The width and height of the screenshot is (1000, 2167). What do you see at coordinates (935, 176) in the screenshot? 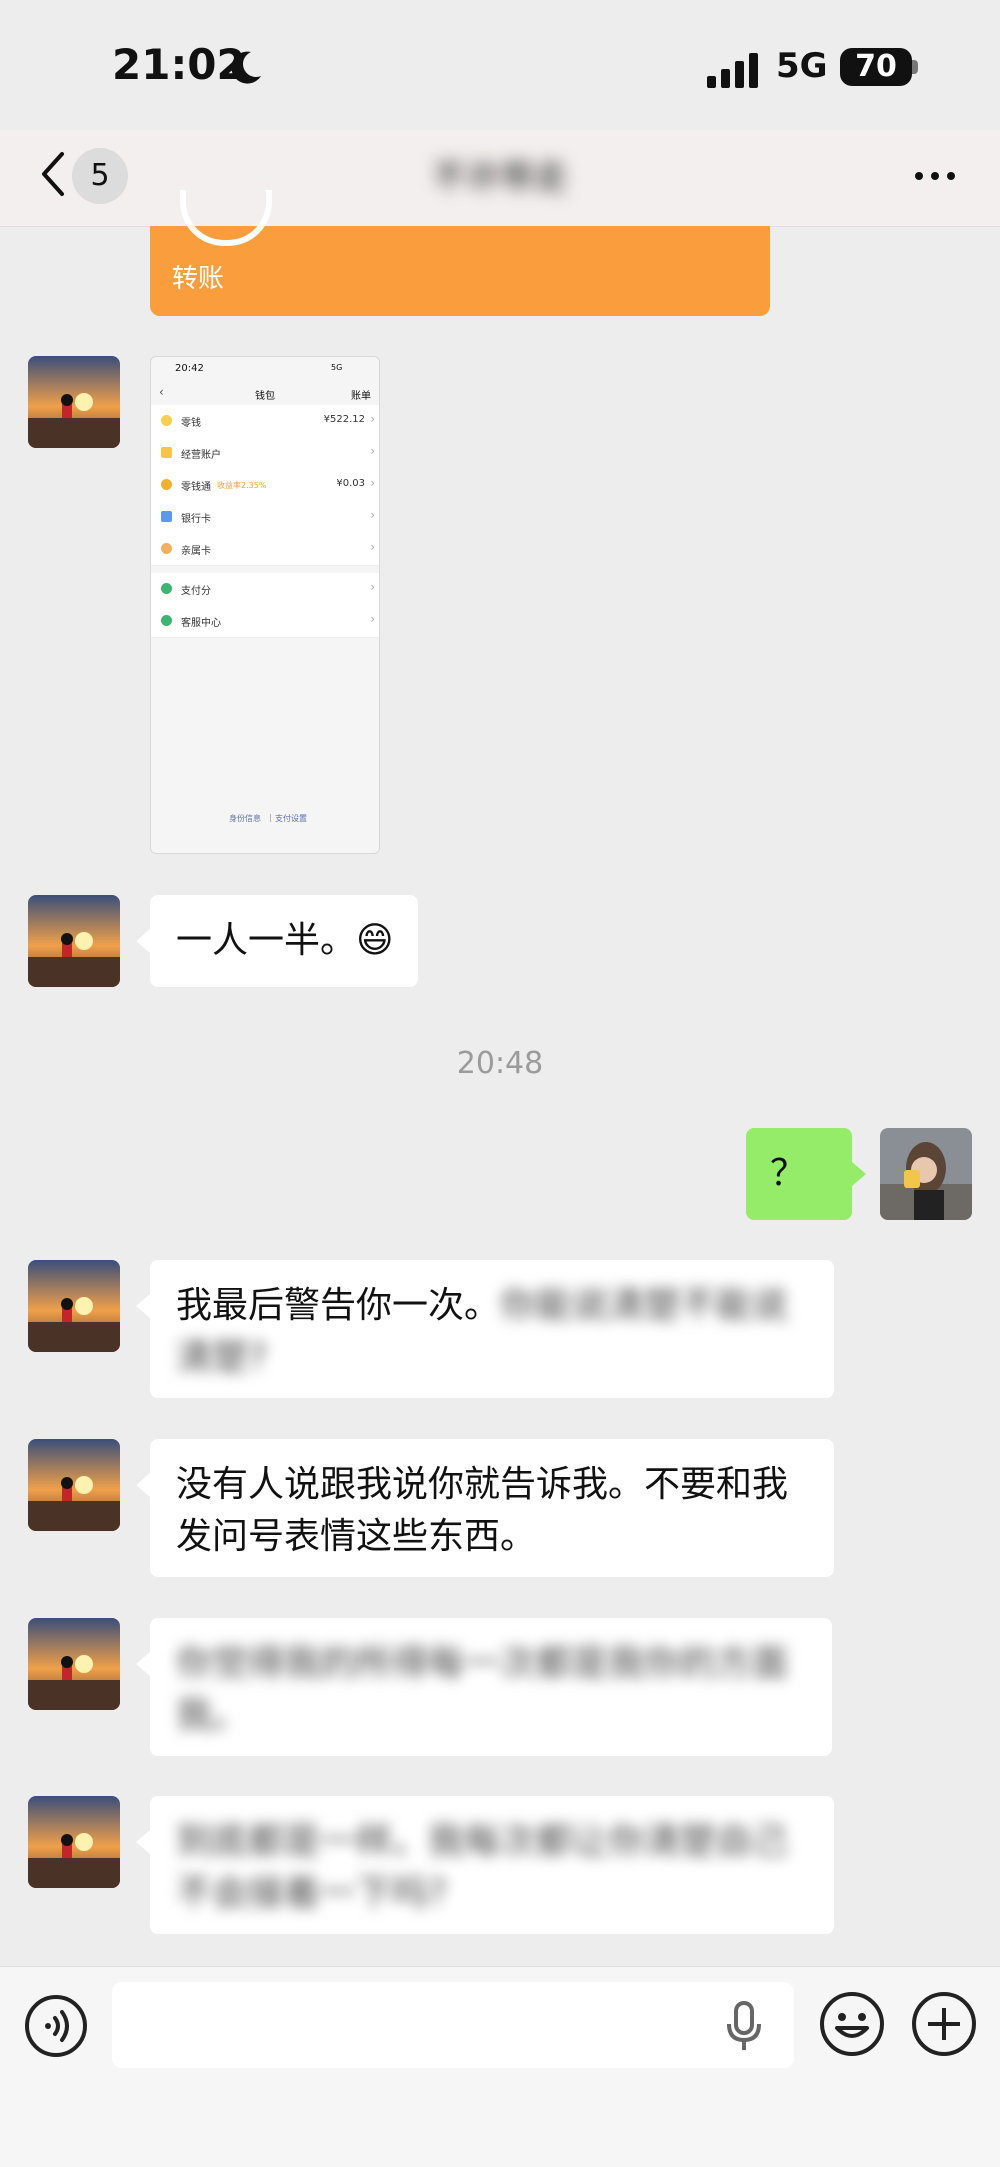
I see `more-dots-icon` at bounding box center [935, 176].